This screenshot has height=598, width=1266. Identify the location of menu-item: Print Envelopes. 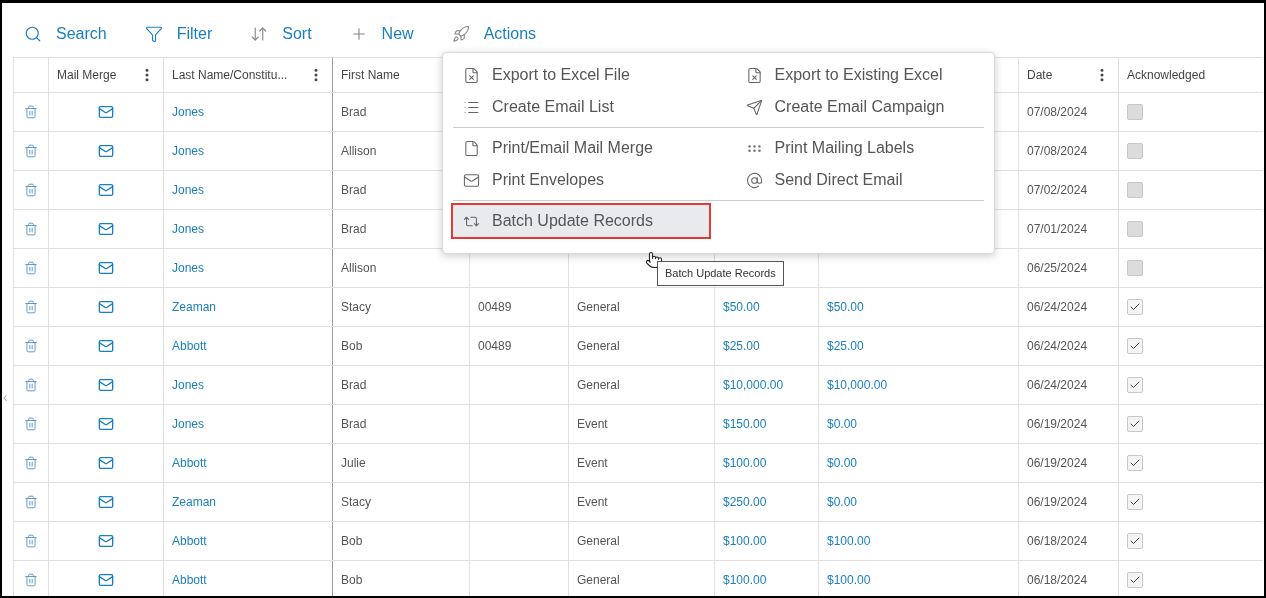
(586, 180).